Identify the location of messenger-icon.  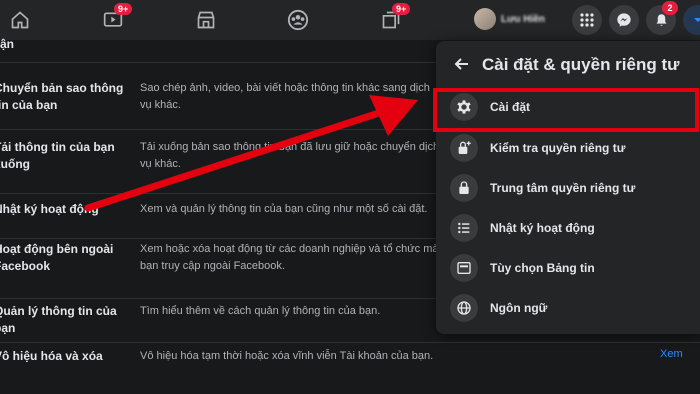
(624, 20).